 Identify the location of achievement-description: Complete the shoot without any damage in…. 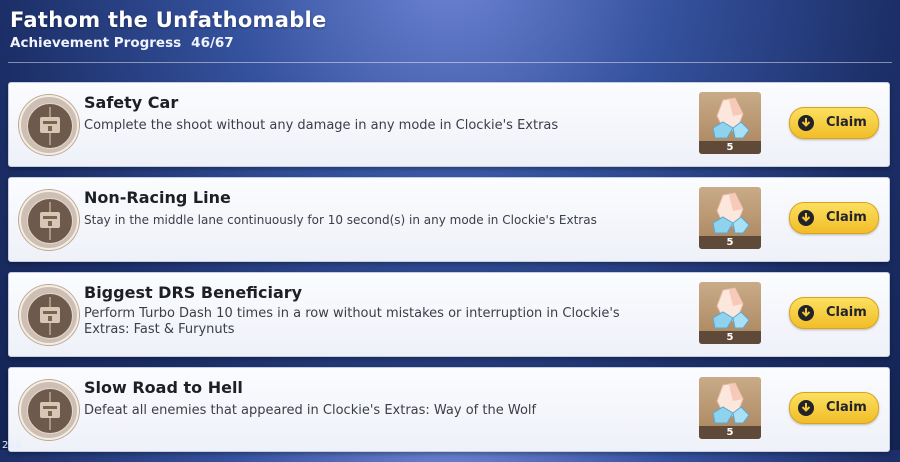
(321, 125).